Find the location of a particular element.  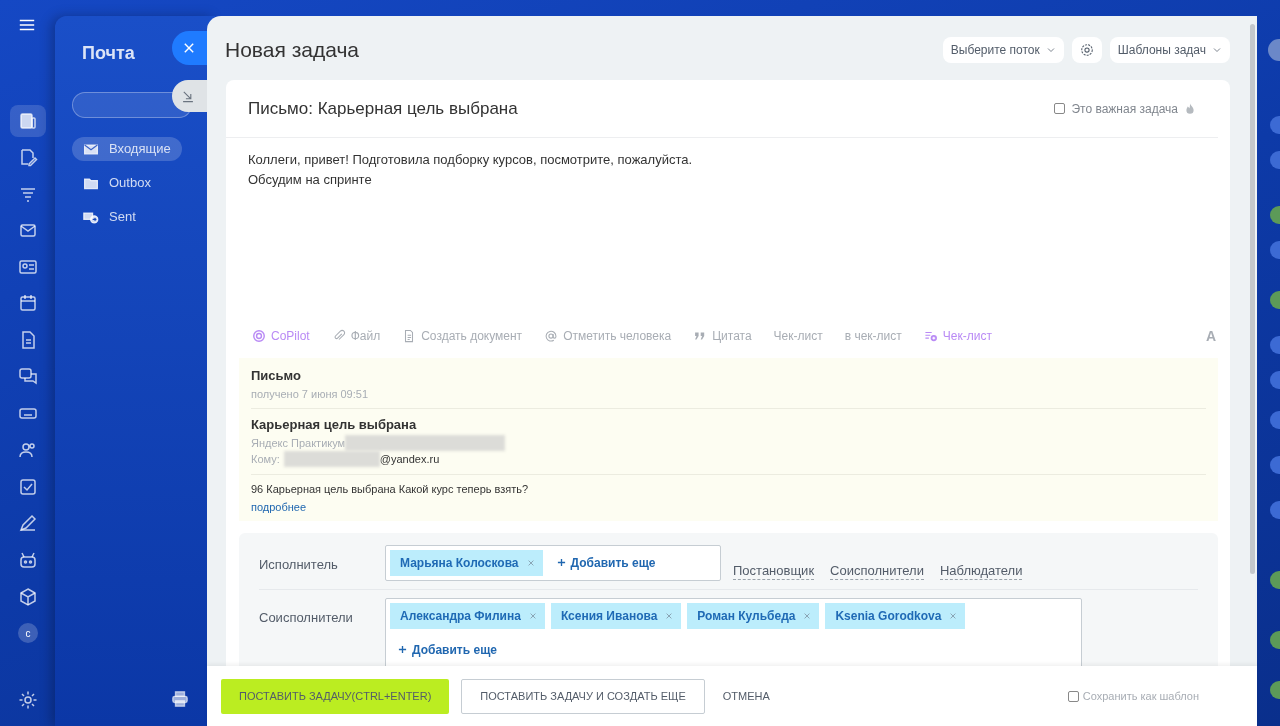

email-subject: Карьерная цель выбрана is located at coordinates (334, 425).